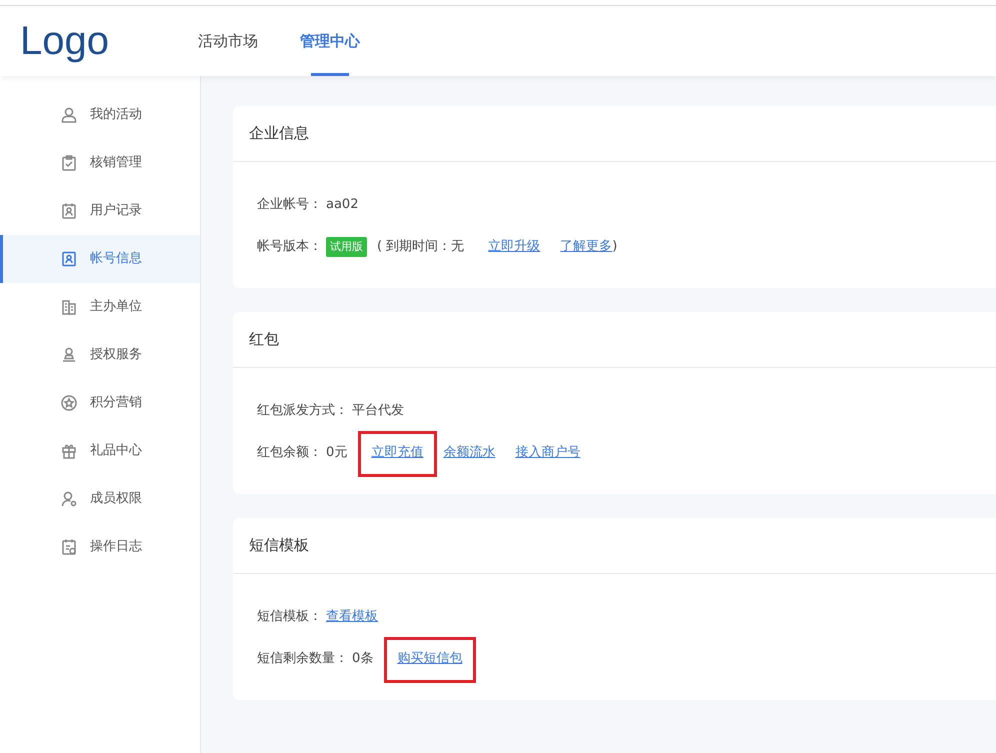 The width and height of the screenshot is (996, 753). What do you see at coordinates (586, 247) in the screenshot?
I see `link: 了解更多` at bounding box center [586, 247].